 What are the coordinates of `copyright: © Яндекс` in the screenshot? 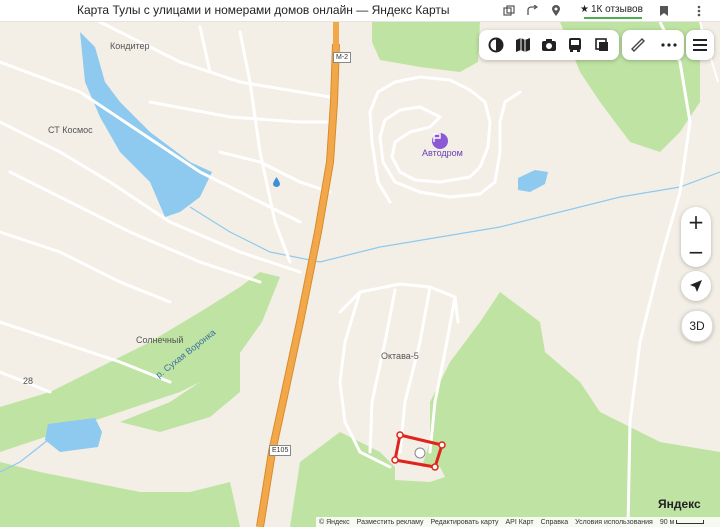 It's located at (334, 522).